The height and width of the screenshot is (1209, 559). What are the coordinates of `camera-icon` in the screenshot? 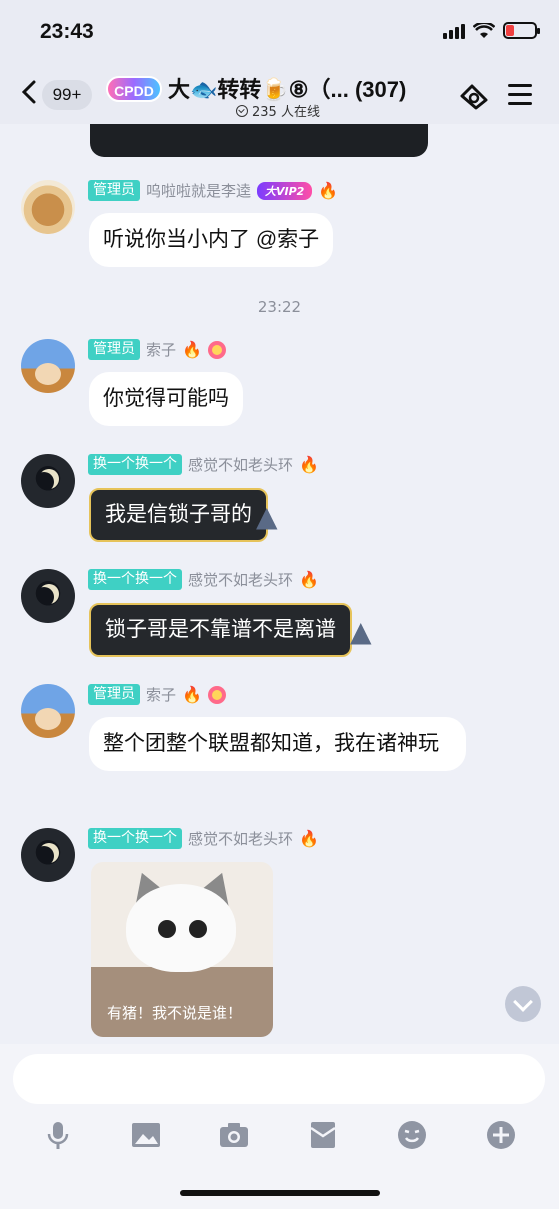 It's located at (234, 1135).